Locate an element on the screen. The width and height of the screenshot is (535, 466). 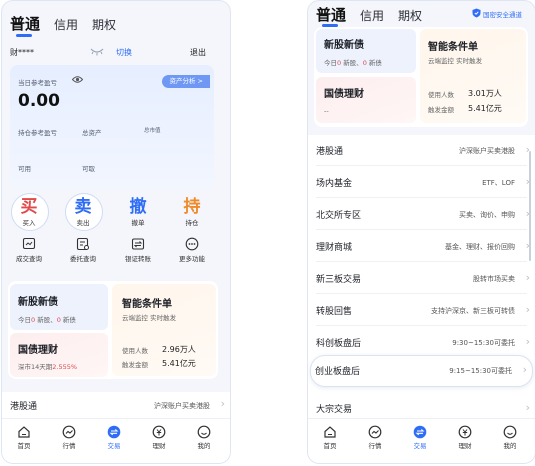
eye-closed-icon is located at coordinates (97, 51).